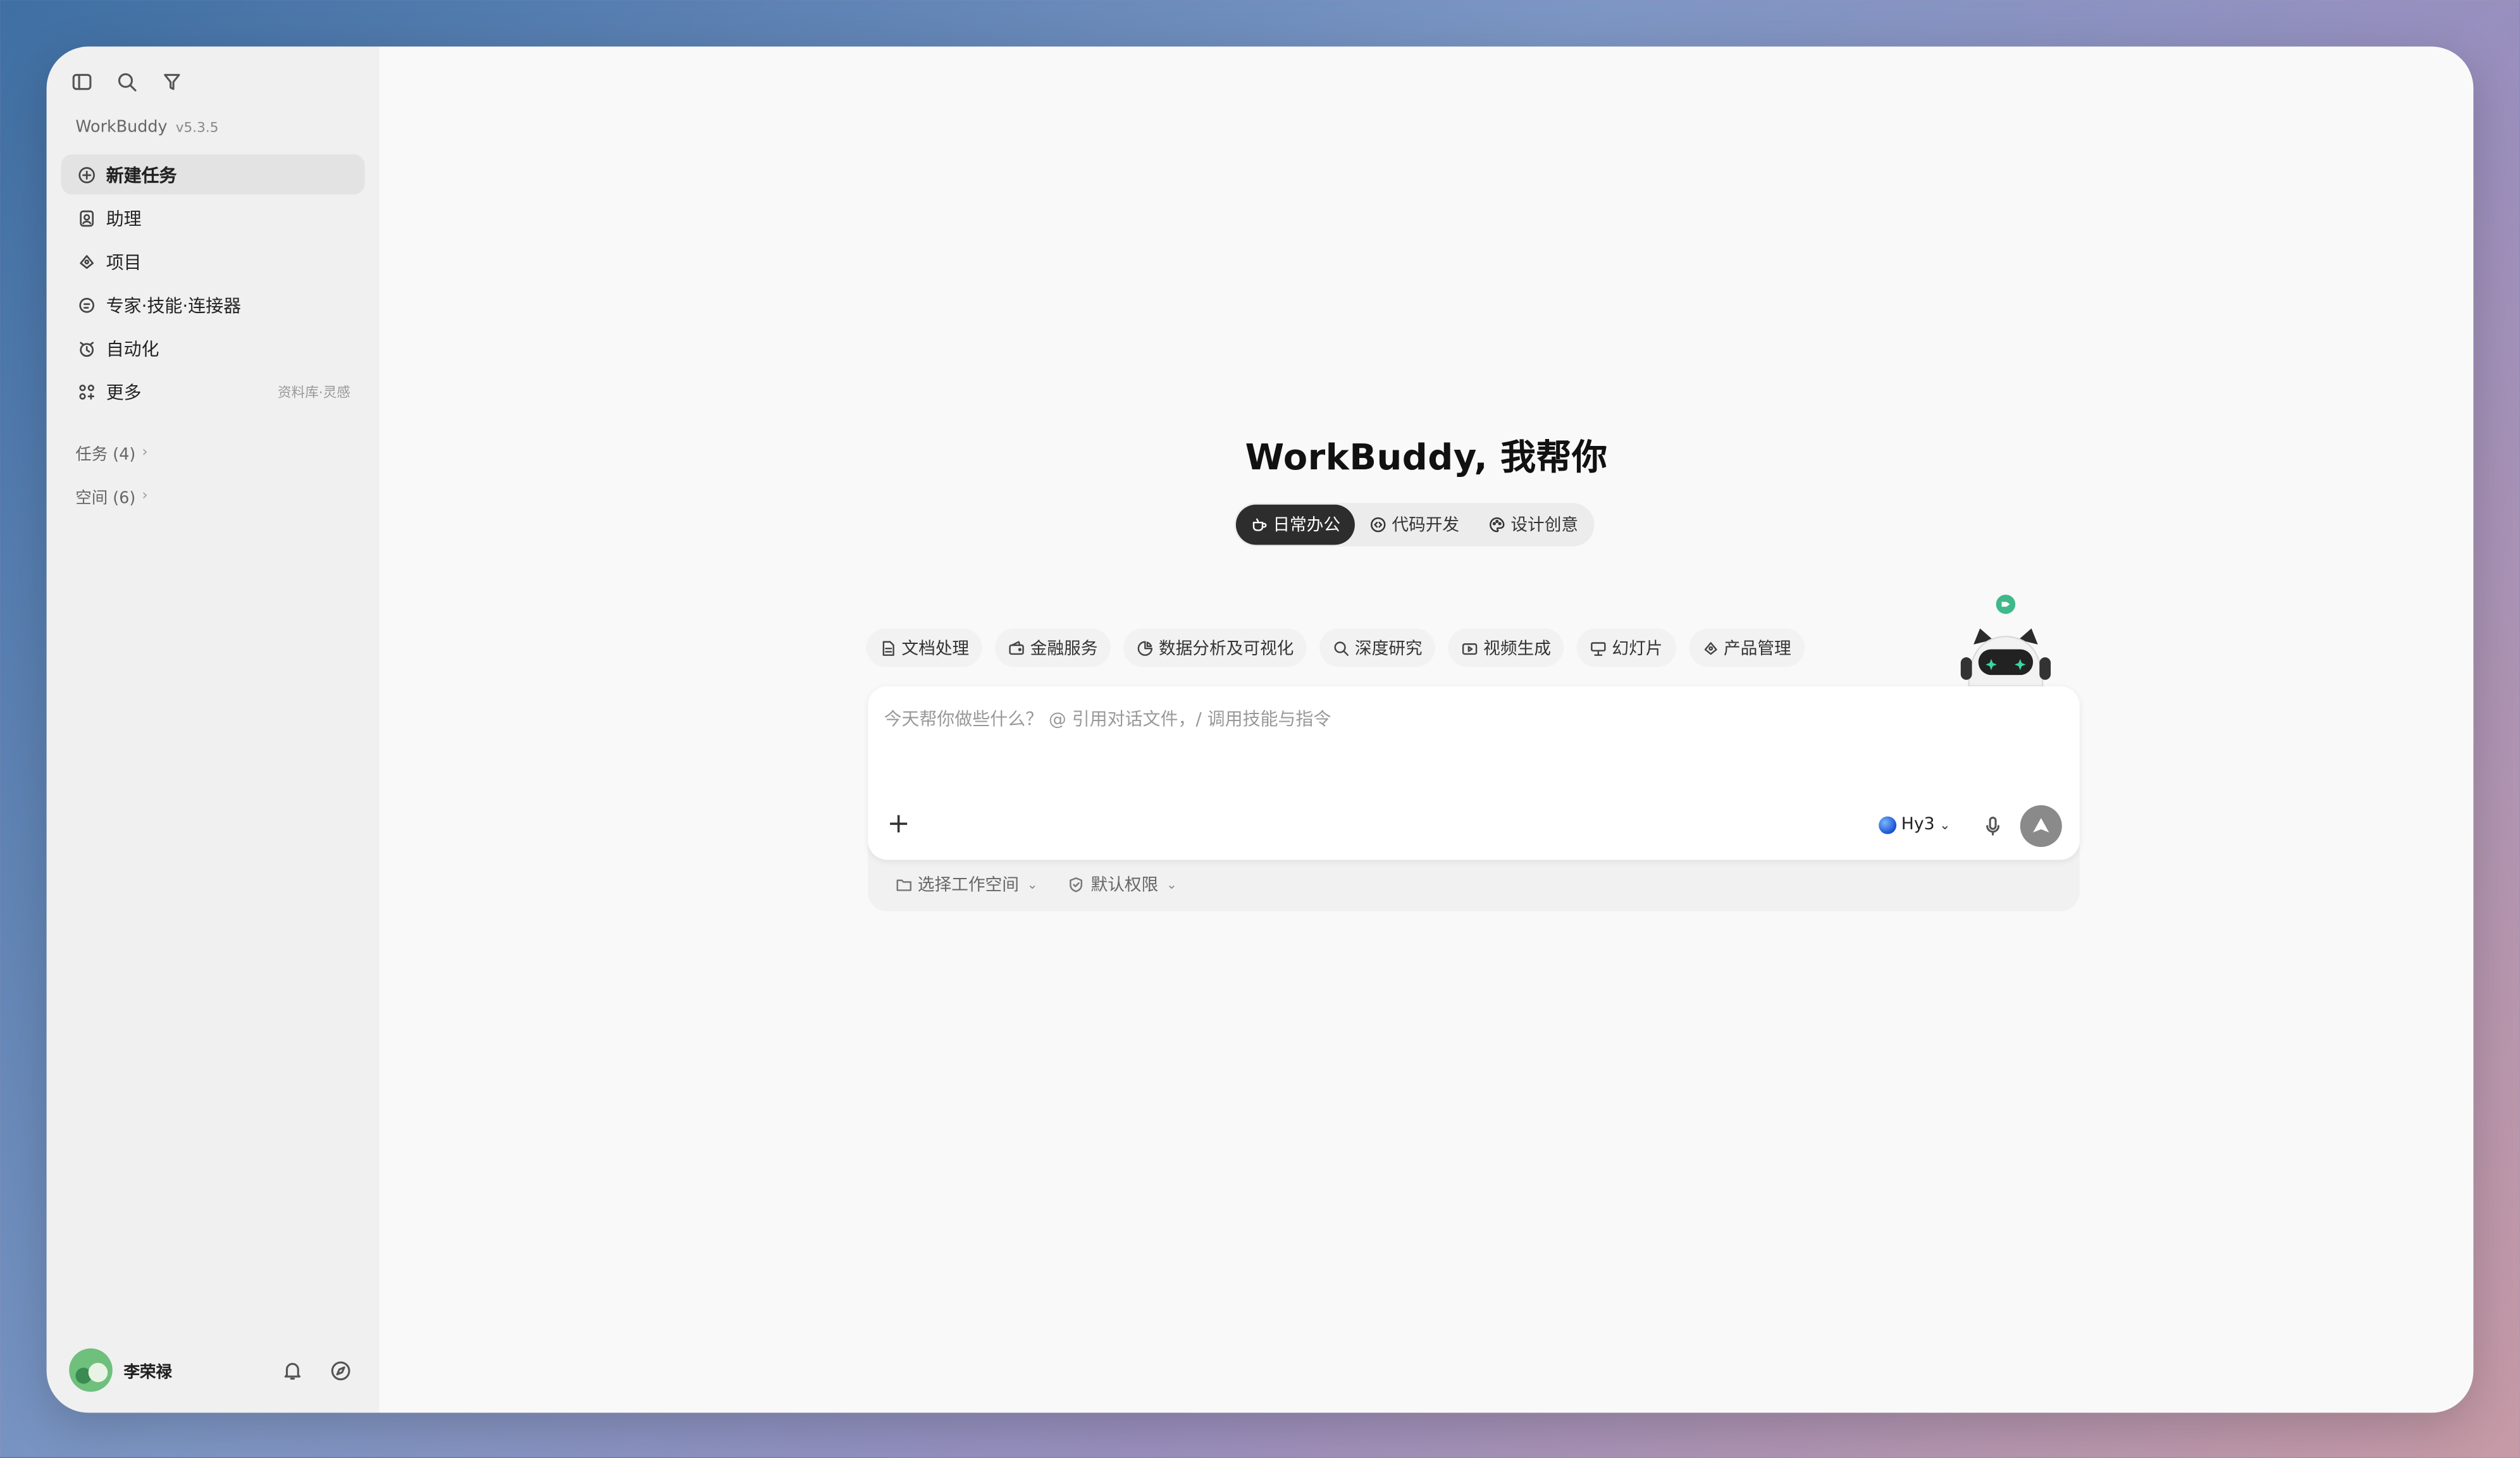  What do you see at coordinates (1075, 884) in the screenshot?
I see `shield-check-icon` at bounding box center [1075, 884].